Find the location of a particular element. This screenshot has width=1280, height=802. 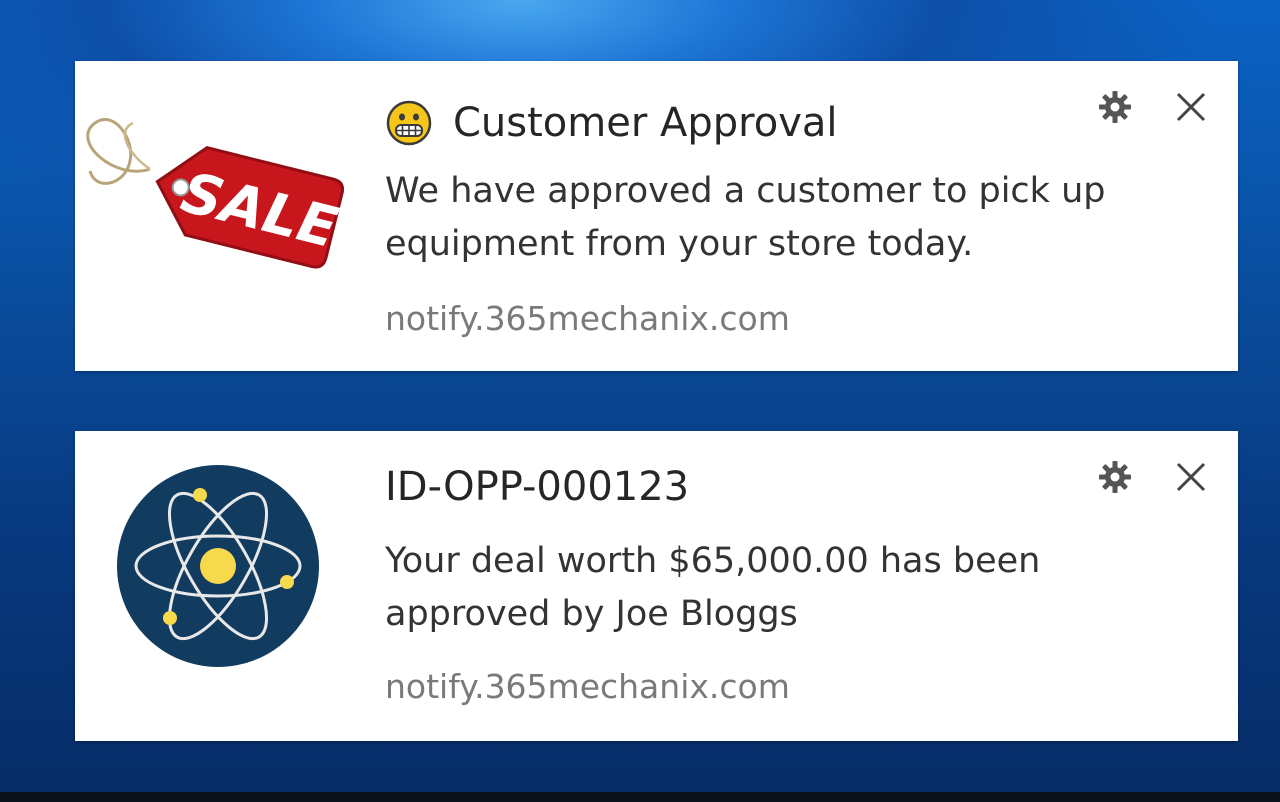

taskbar is located at coordinates (640, 797).